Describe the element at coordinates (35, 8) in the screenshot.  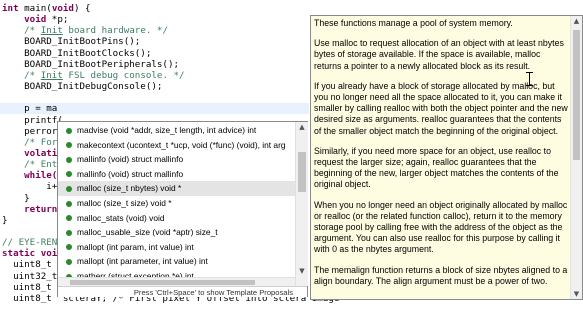
I see `code-token: main(` at that location.